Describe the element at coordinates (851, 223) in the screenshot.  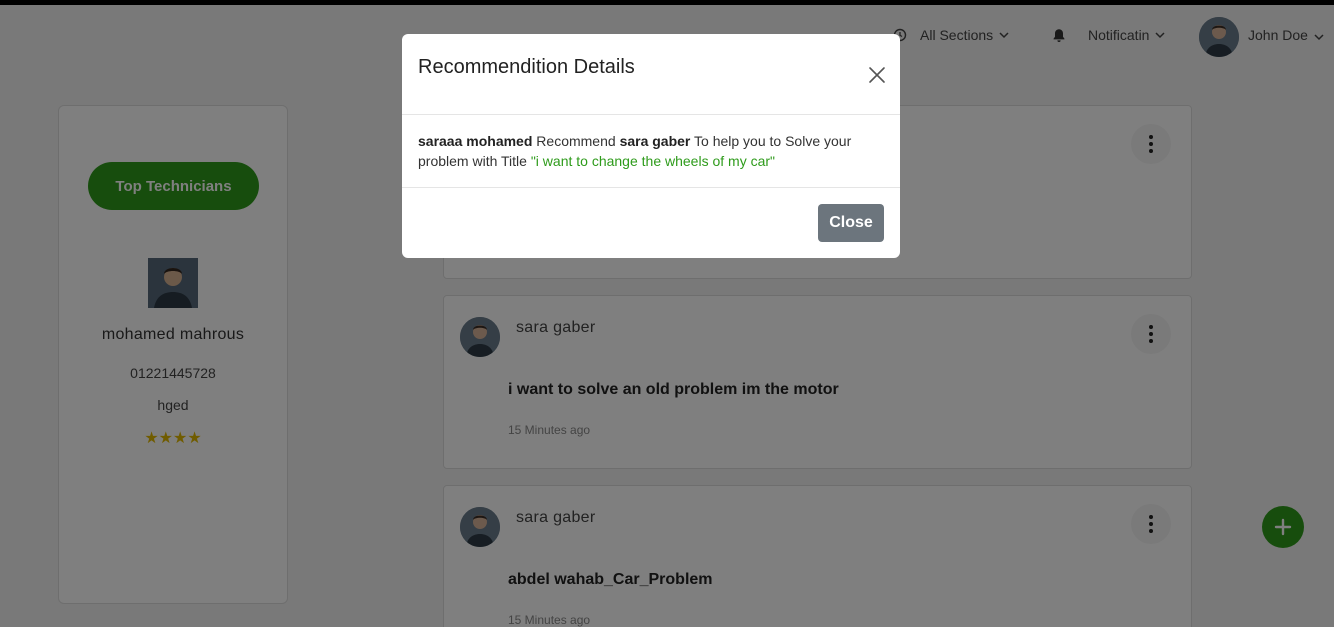
I see `close-button: Close` at that location.